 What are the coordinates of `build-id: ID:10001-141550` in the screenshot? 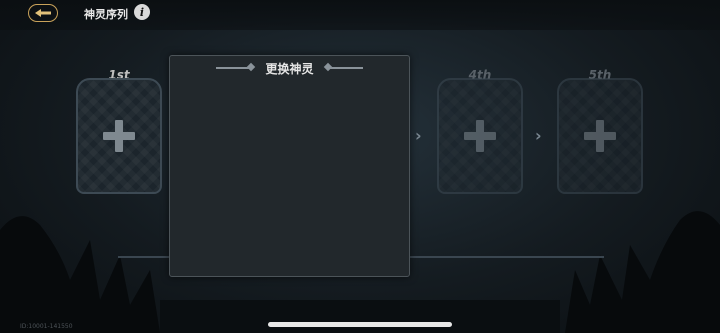 It's located at (46, 326).